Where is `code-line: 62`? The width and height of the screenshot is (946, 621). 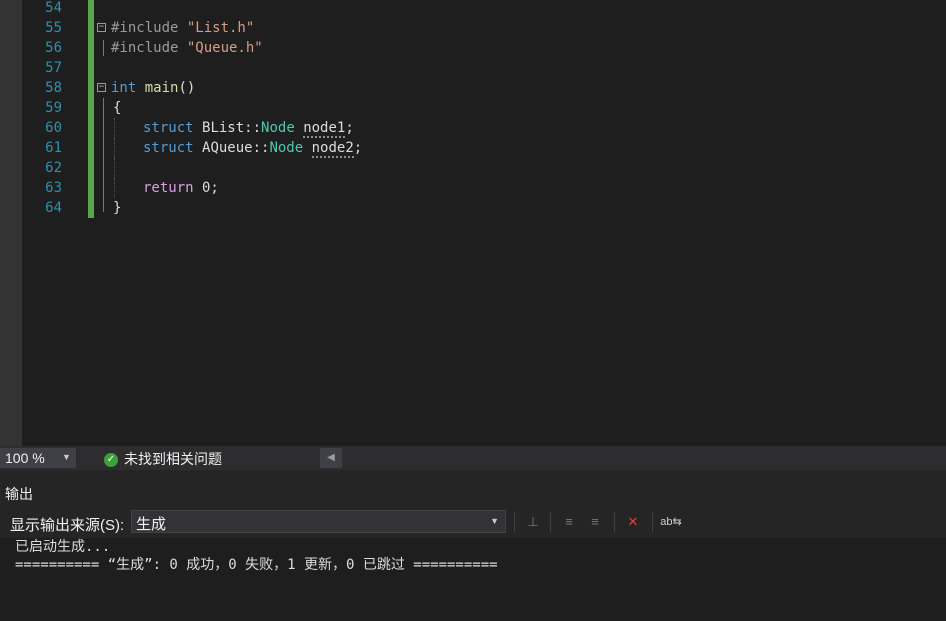
code-line: 62 is located at coordinates (484, 168).